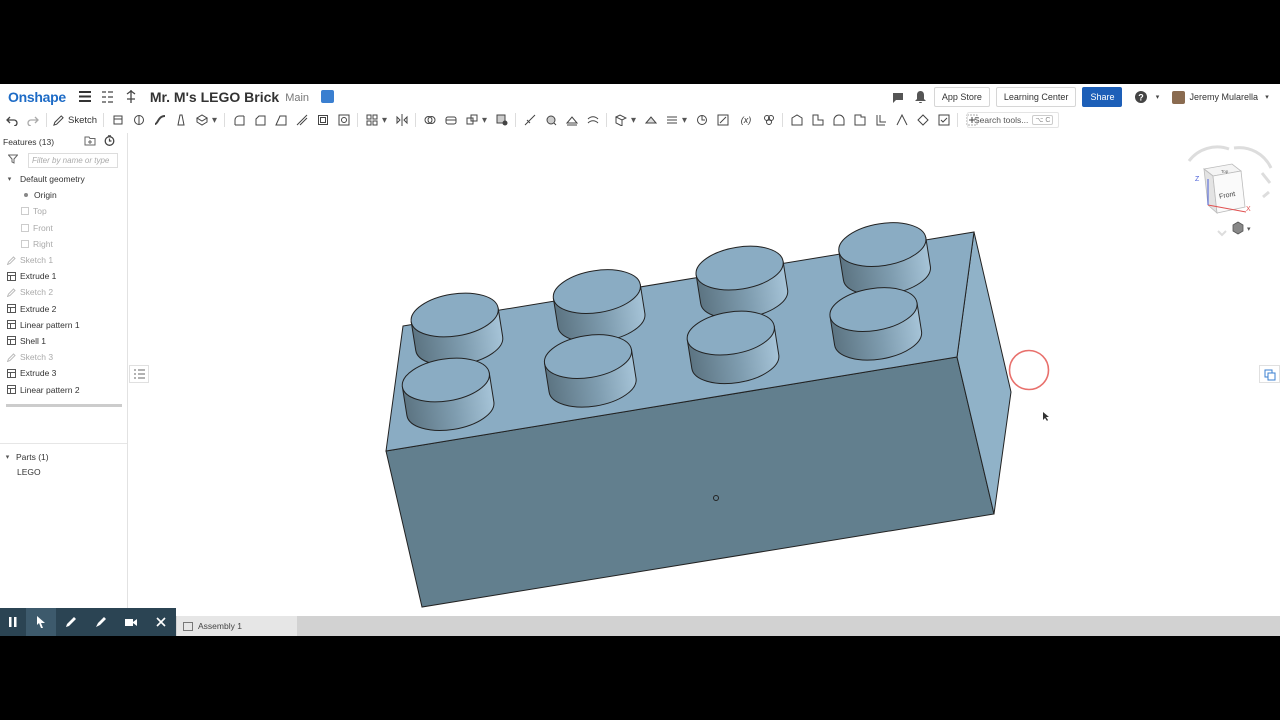 The width and height of the screenshot is (1280, 720). What do you see at coordinates (239, 120) in the screenshot?
I see `fillet-icon` at bounding box center [239, 120].